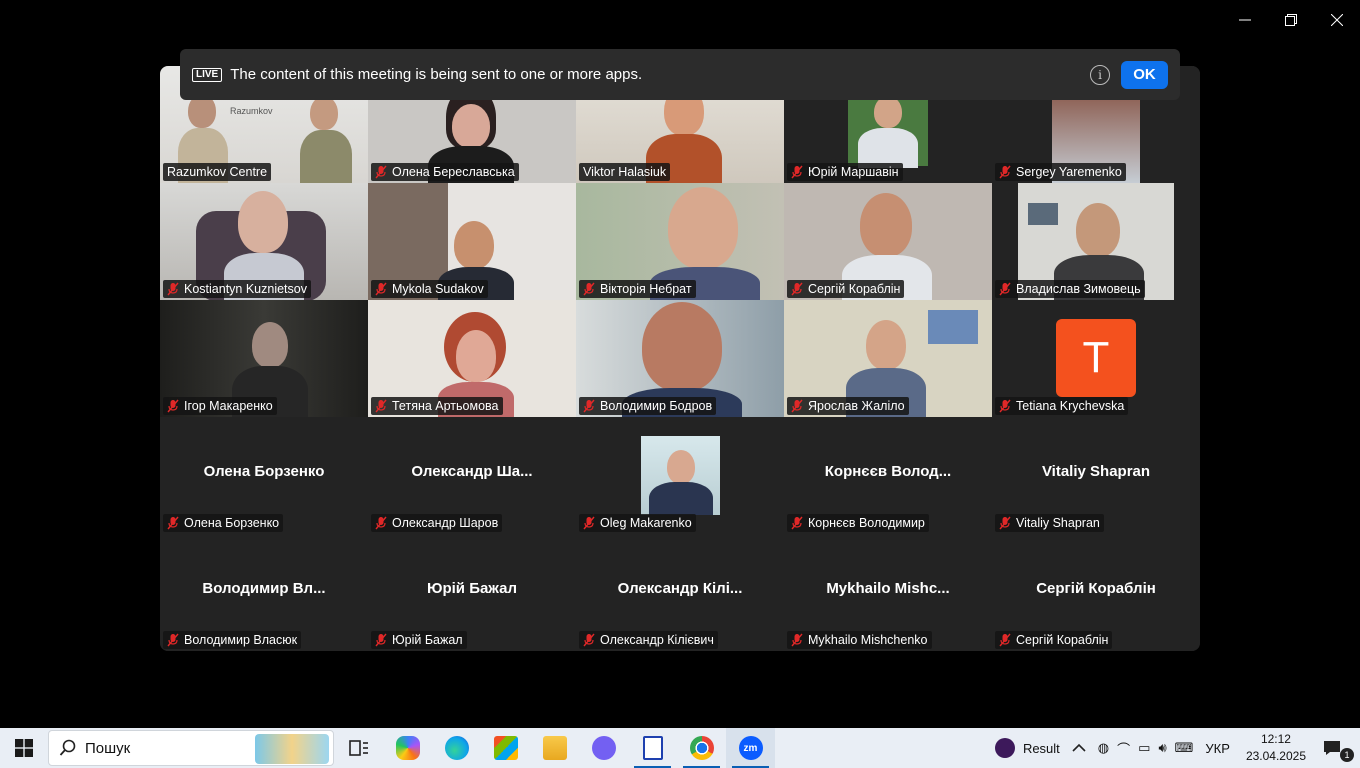 The image size is (1360, 768). I want to click on notification-icon, so click(1332, 748).